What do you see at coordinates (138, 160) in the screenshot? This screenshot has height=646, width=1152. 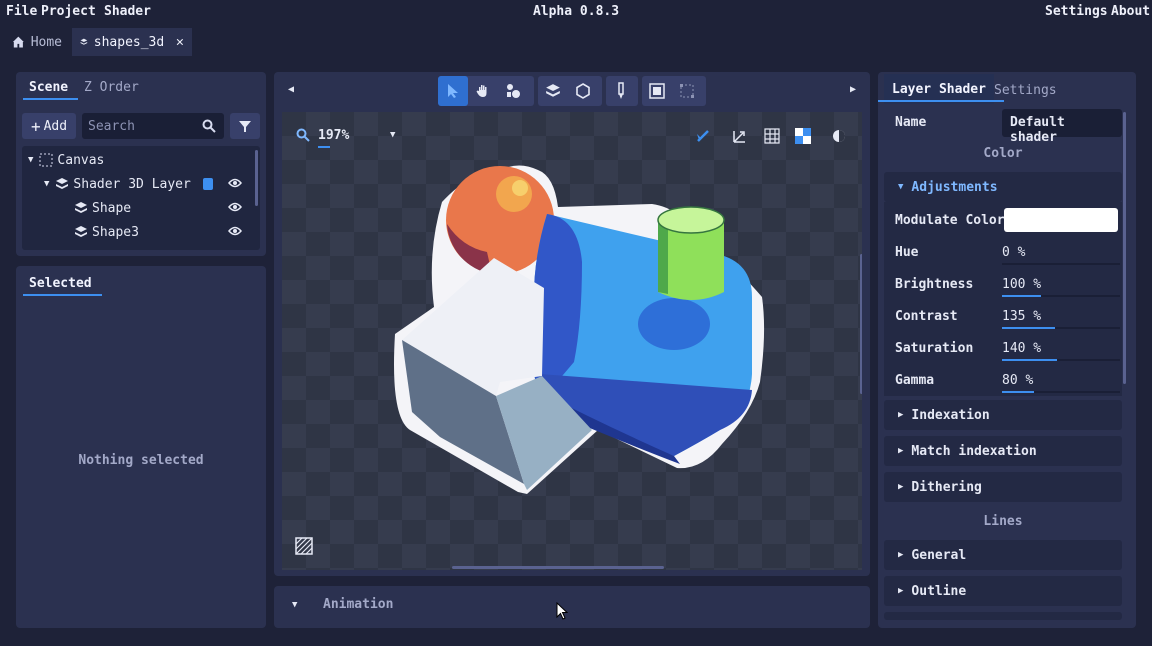 I see `tree-item-canvas: ▼ Canvas` at bounding box center [138, 160].